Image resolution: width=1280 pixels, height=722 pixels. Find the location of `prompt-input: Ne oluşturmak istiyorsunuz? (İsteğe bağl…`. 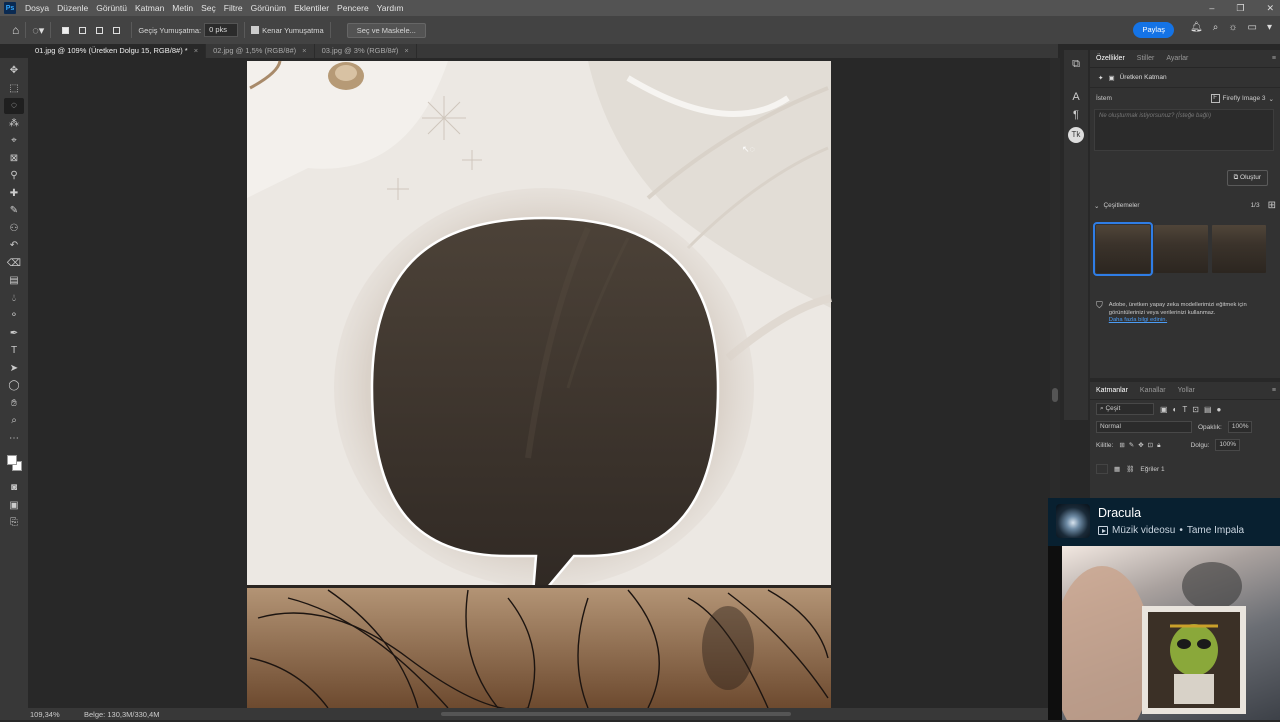

prompt-input: Ne oluşturmak istiyorsunuz? (İsteğe bağl… is located at coordinates (1184, 130).